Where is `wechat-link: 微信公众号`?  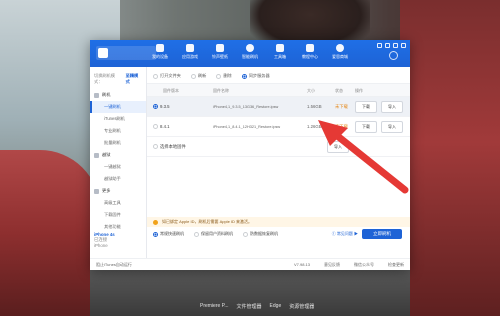 wechat-link: 微信公众号 is located at coordinates (364, 265).